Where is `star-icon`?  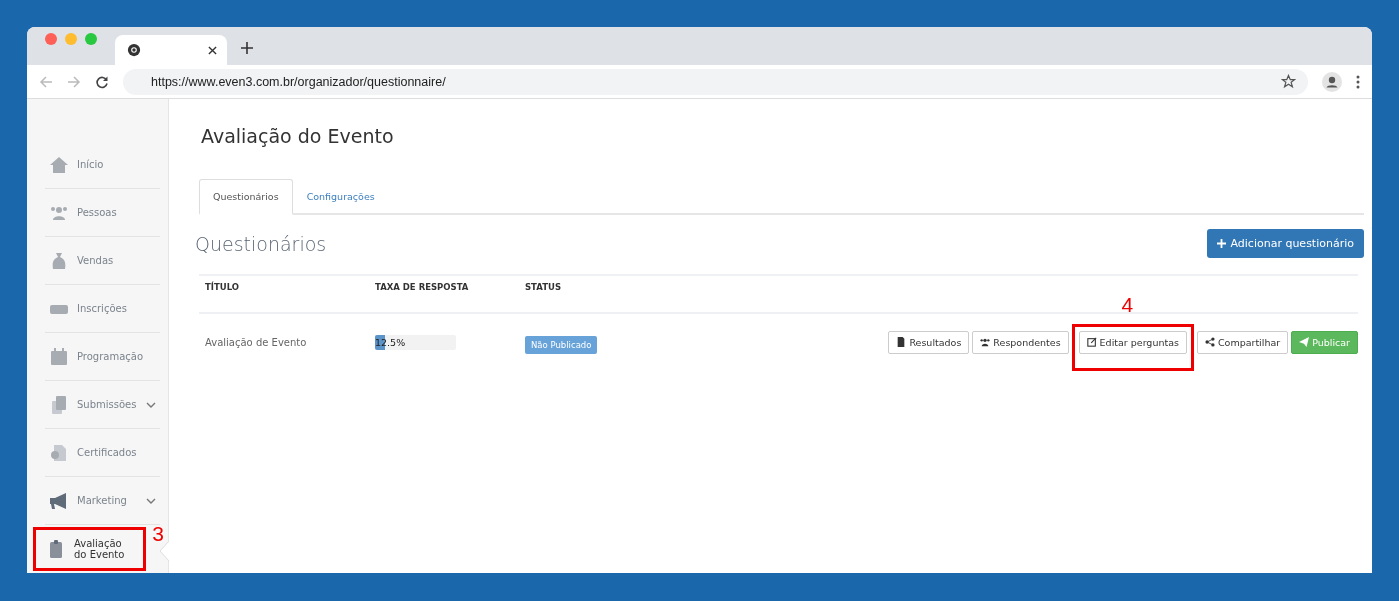 star-icon is located at coordinates (1288, 81).